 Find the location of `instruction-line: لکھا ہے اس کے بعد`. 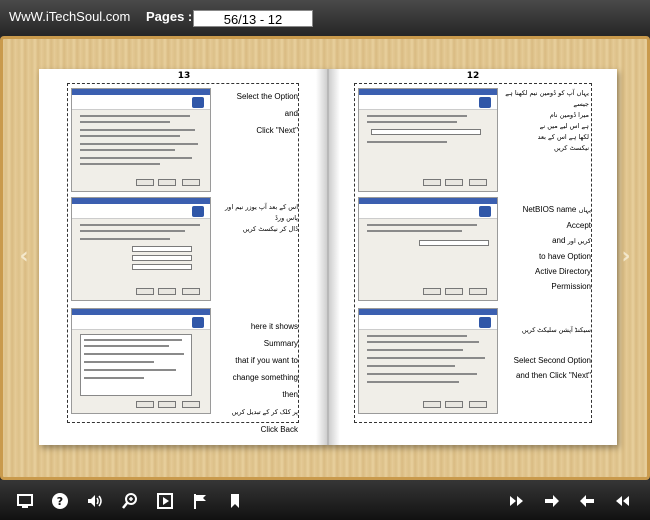

instruction-line: لکھا ہے اس کے بعد is located at coordinates (563, 137).